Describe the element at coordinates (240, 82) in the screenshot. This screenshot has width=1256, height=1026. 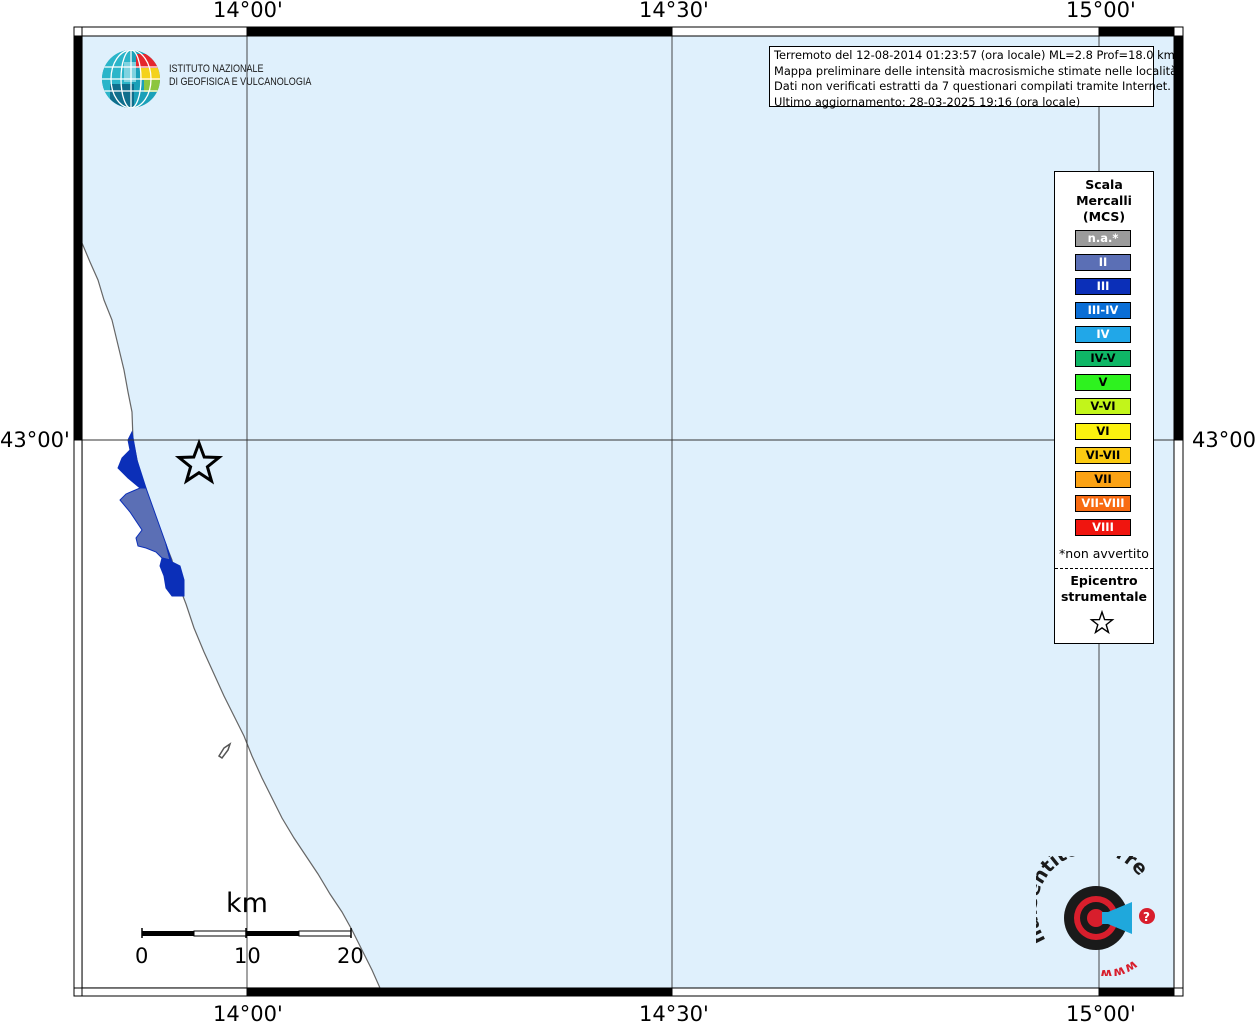
I see `ingv-logo-line2: DI GEOFISICA E VULCANOLOGIA` at that location.